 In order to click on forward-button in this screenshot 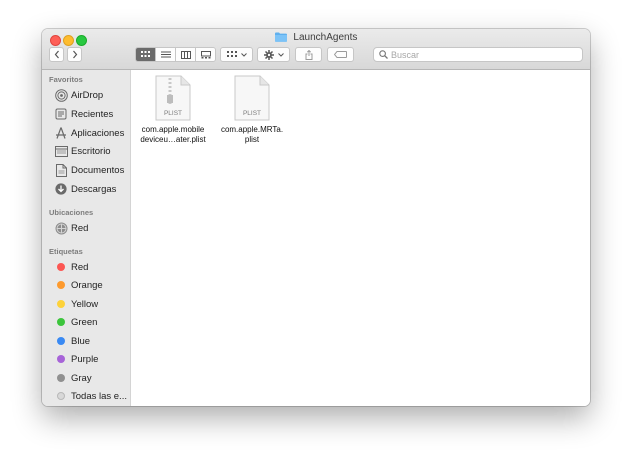, I will do `click(74, 54)`.